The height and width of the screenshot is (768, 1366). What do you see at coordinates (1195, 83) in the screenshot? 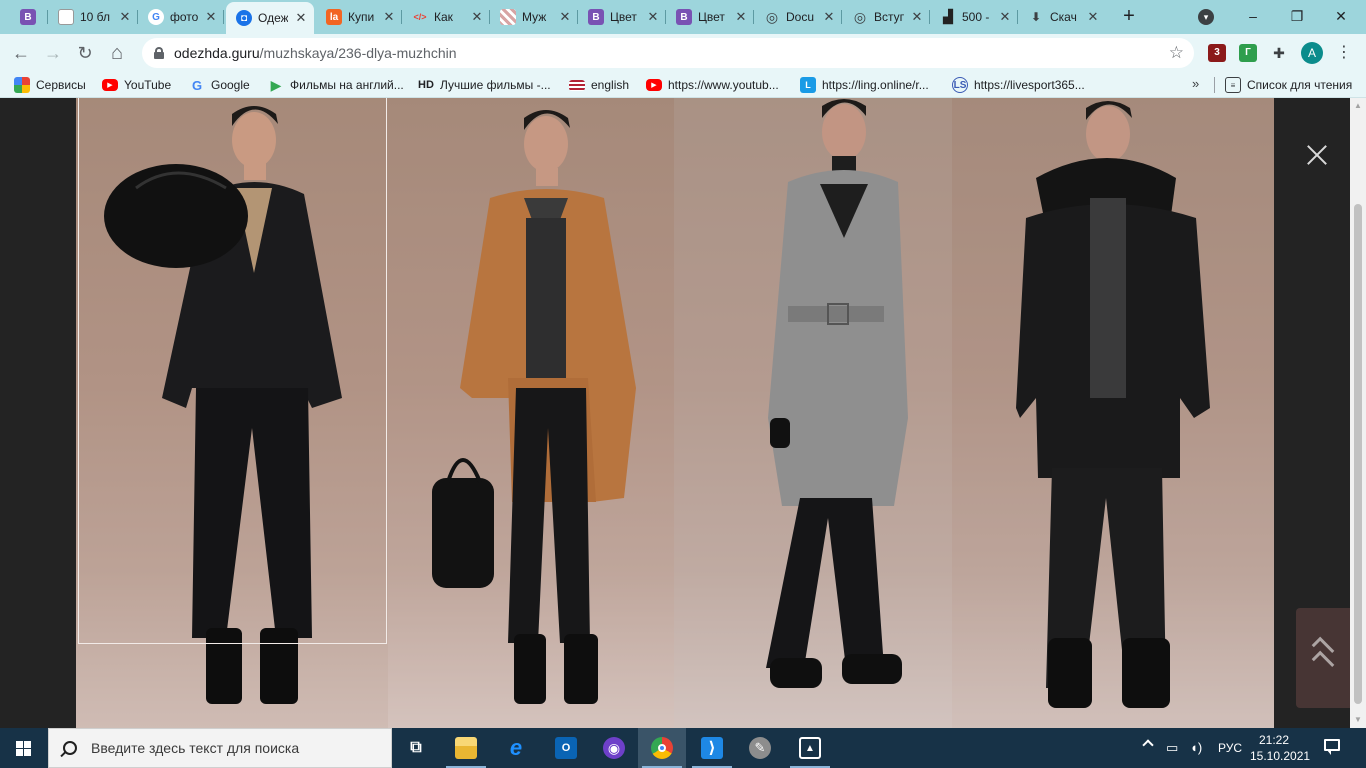
I see `bookmarks-more-icon: »` at bounding box center [1195, 83].